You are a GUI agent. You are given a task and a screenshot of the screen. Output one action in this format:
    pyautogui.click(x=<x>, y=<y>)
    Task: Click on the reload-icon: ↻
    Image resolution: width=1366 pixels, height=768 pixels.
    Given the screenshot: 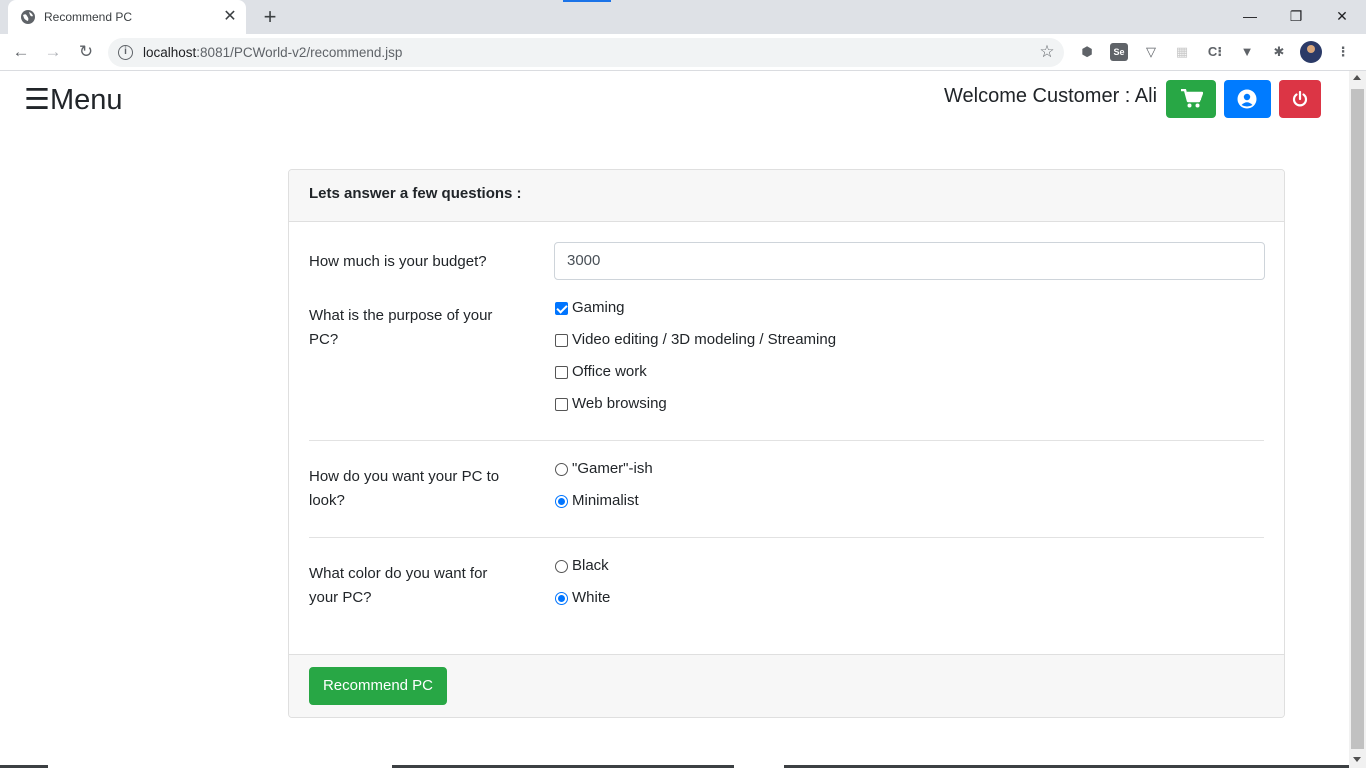 What is the action you would take?
    pyautogui.click(x=86, y=52)
    